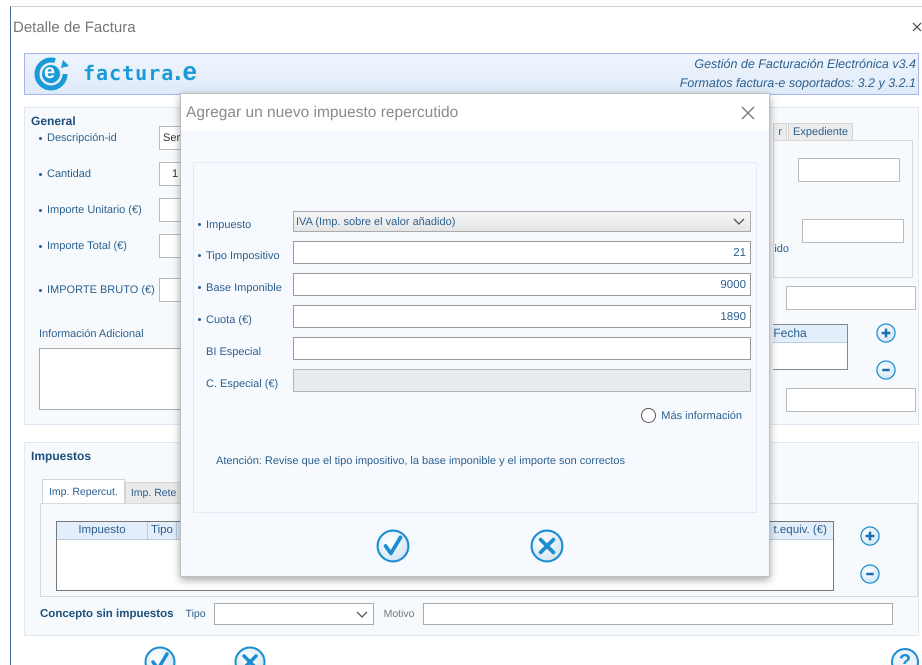 The height and width of the screenshot is (665, 922). What do you see at coordinates (162, 530) in the screenshot?
I see `column-header: Tipo` at bounding box center [162, 530].